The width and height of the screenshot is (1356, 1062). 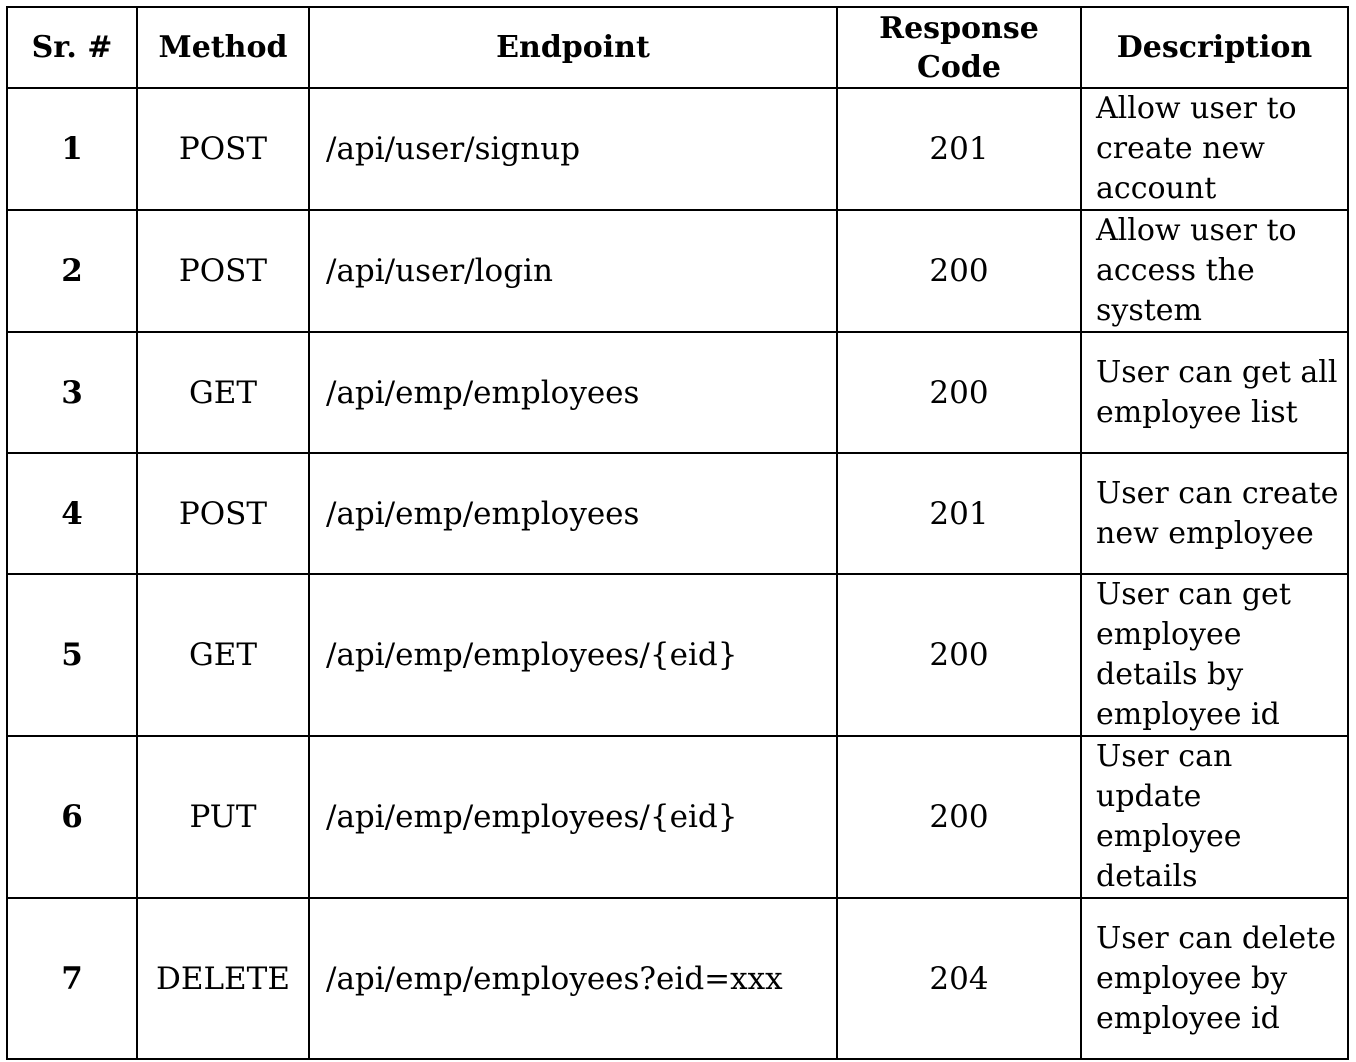 What do you see at coordinates (573, 978) in the screenshot?
I see `row-endpoint: /api/emp/employees?eid=xxx` at bounding box center [573, 978].